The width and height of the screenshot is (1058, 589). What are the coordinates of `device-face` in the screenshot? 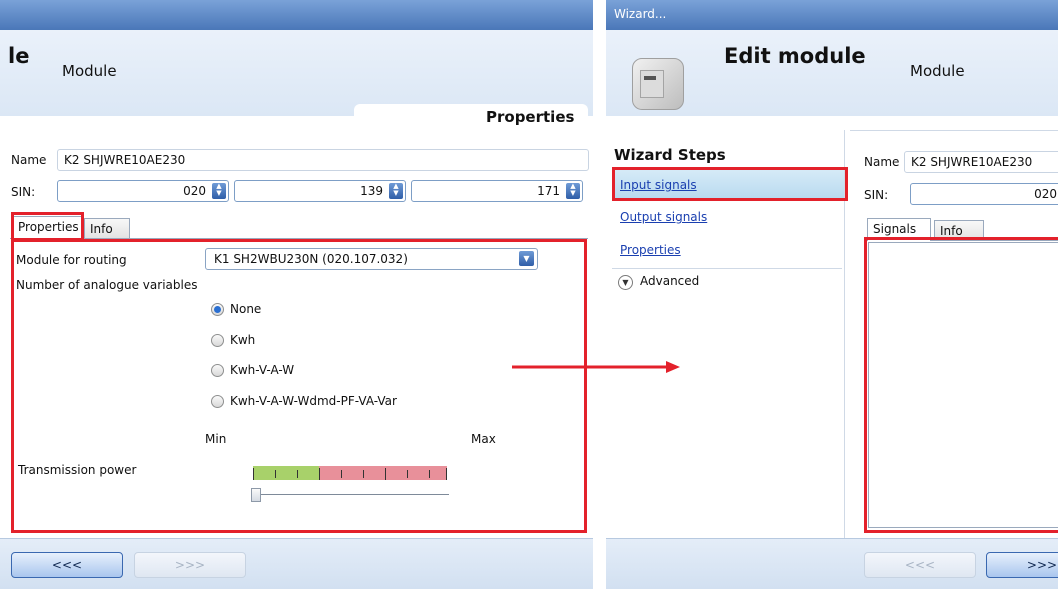 It's located at (652, 84).